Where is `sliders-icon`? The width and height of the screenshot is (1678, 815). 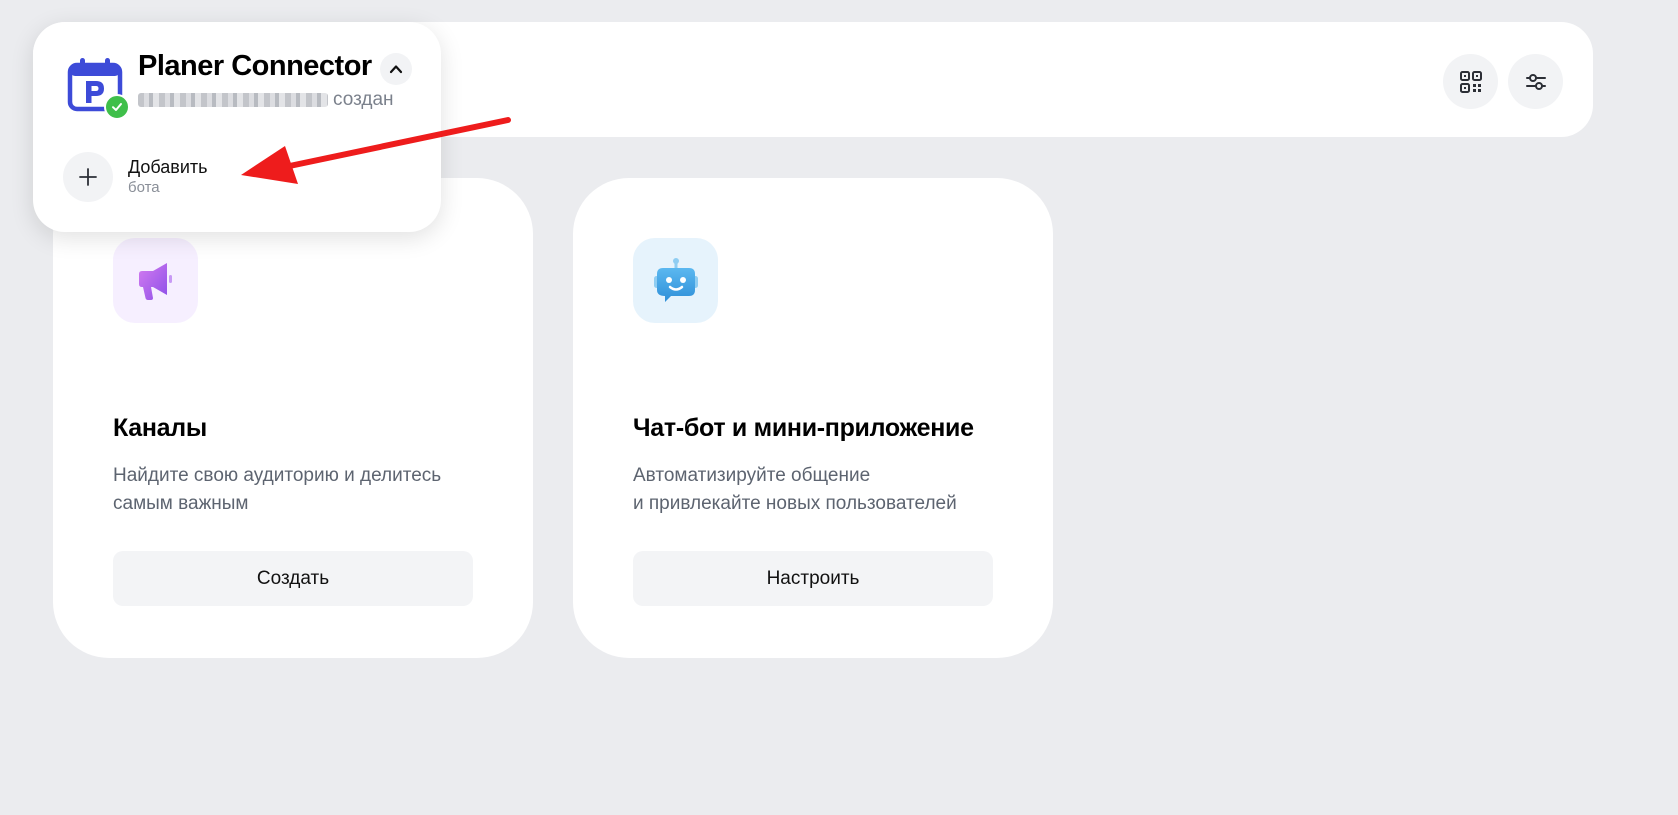 sliders-icon is located at coordinates (1535, 81).